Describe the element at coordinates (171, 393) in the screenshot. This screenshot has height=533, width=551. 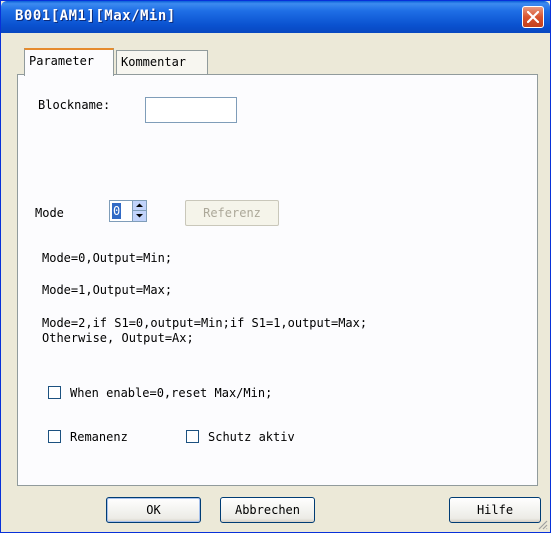
I see `reset-checkbox-label: When enable=0,reset Max/Min;` at that location.